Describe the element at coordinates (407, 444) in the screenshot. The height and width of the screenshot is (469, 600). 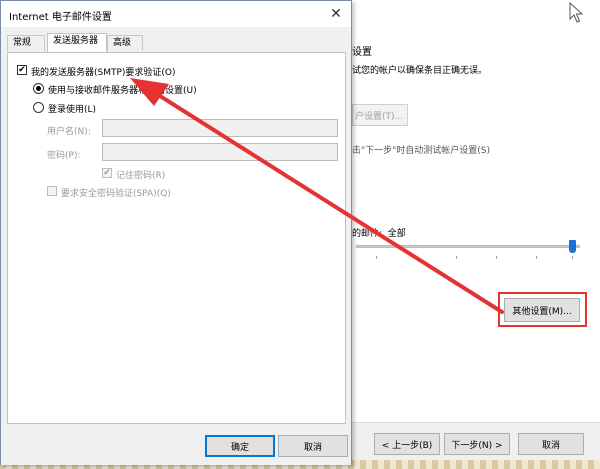
I see `back-button: < 上一步(B)` at that location.